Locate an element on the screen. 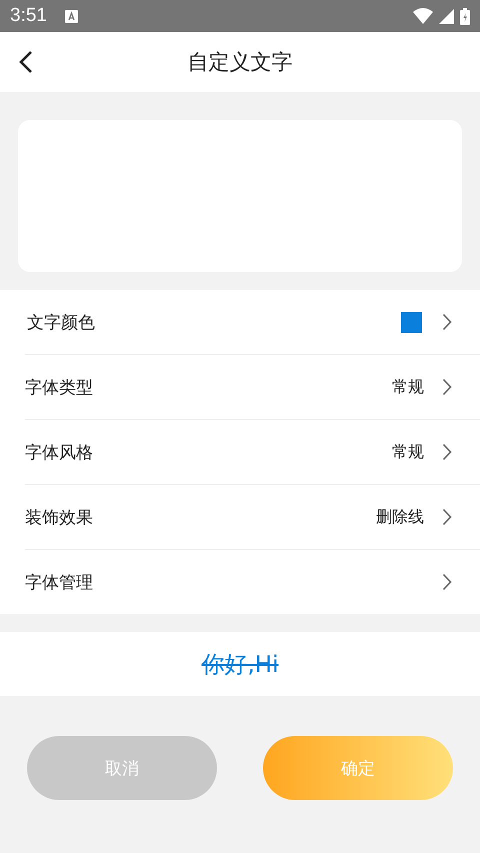 The height and width of the screenshot is (853, 480). signal-icon is located at coordinates (446, 16).